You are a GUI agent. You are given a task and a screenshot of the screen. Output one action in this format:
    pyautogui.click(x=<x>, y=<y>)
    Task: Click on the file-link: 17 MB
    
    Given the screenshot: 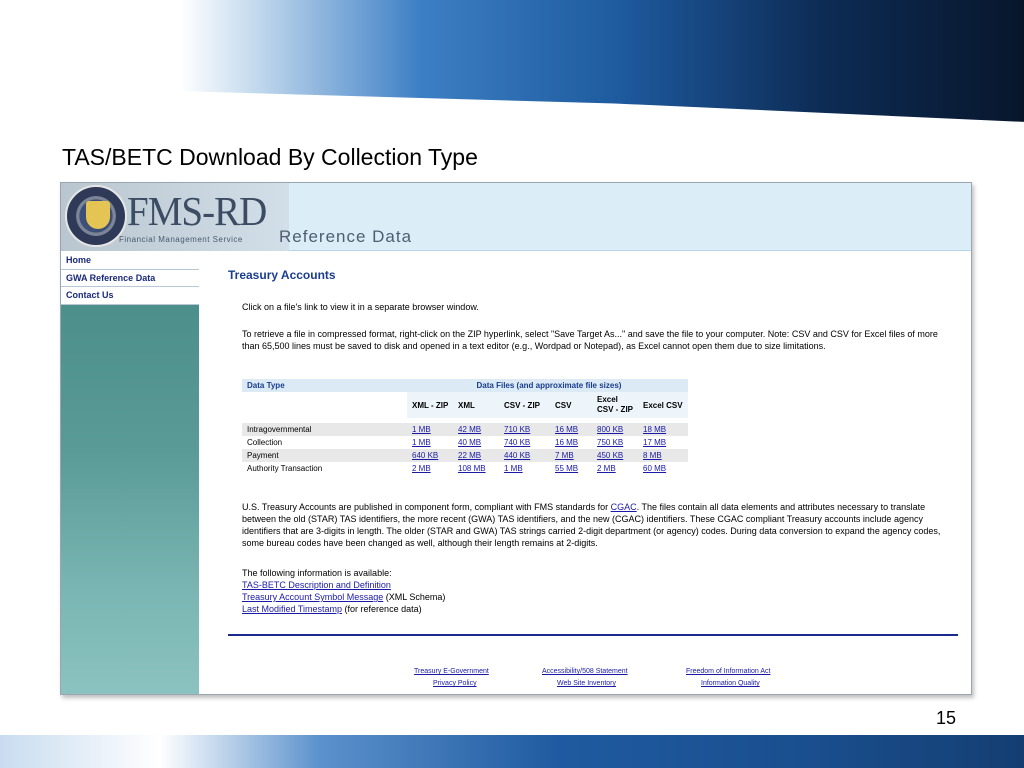 What is the action you would take?
    pyautogui.click(x=654, y=442)
    